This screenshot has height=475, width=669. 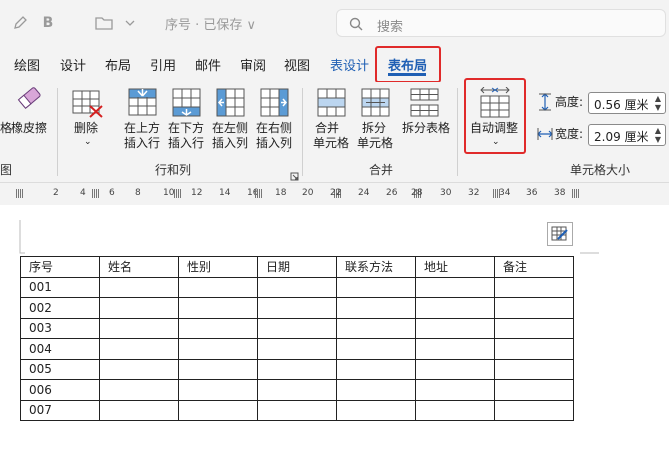 What do you see at coordinates (627, 135) in the screenshot?
I see `width-input: 2.09 厘米 ▲ ▼` at bounding box center [627, 135].